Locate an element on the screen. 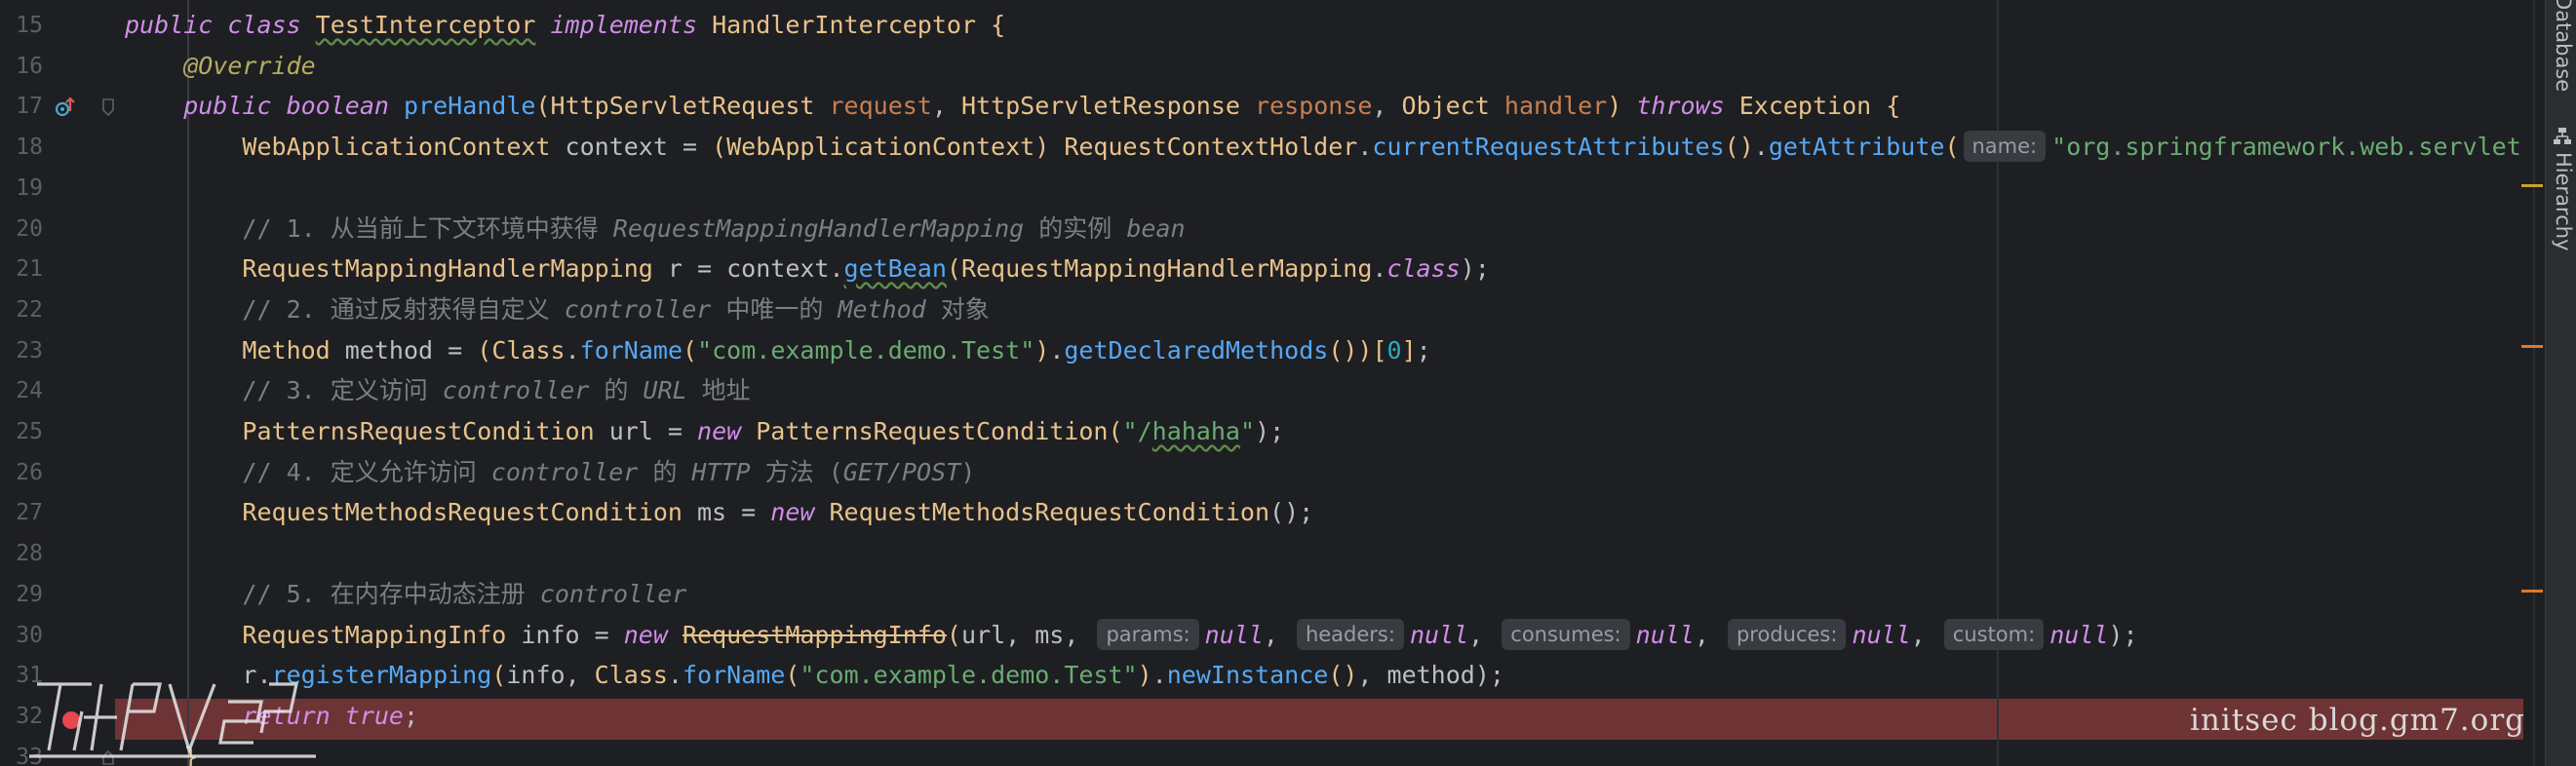 The image size is (2576, 766). code-token: GET/POST is located at coordinates (901, 471).